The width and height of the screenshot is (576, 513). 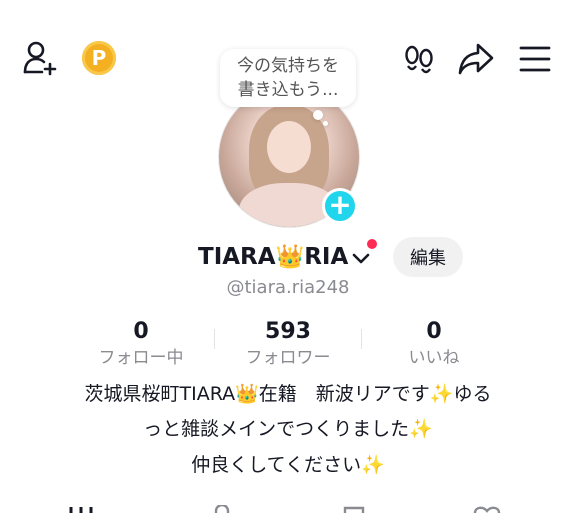 I want to click on add-story-plus-icon: +, so click(x=340, y=206).